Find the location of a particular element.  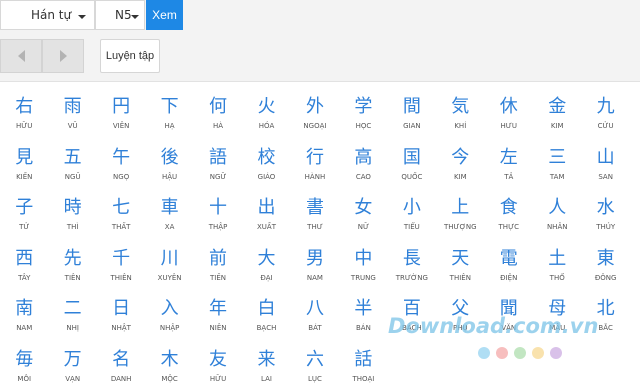

kanji-card: 休 HƯU is located at coordinates (509, 121).